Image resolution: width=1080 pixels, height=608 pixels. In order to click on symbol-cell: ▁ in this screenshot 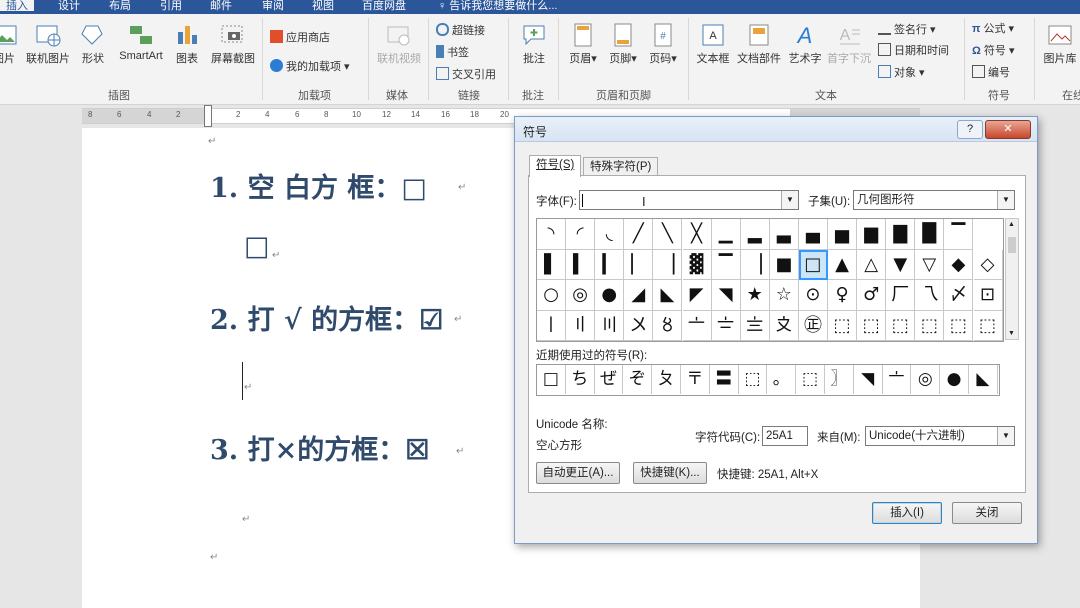, I will do `click(726, 234)`.